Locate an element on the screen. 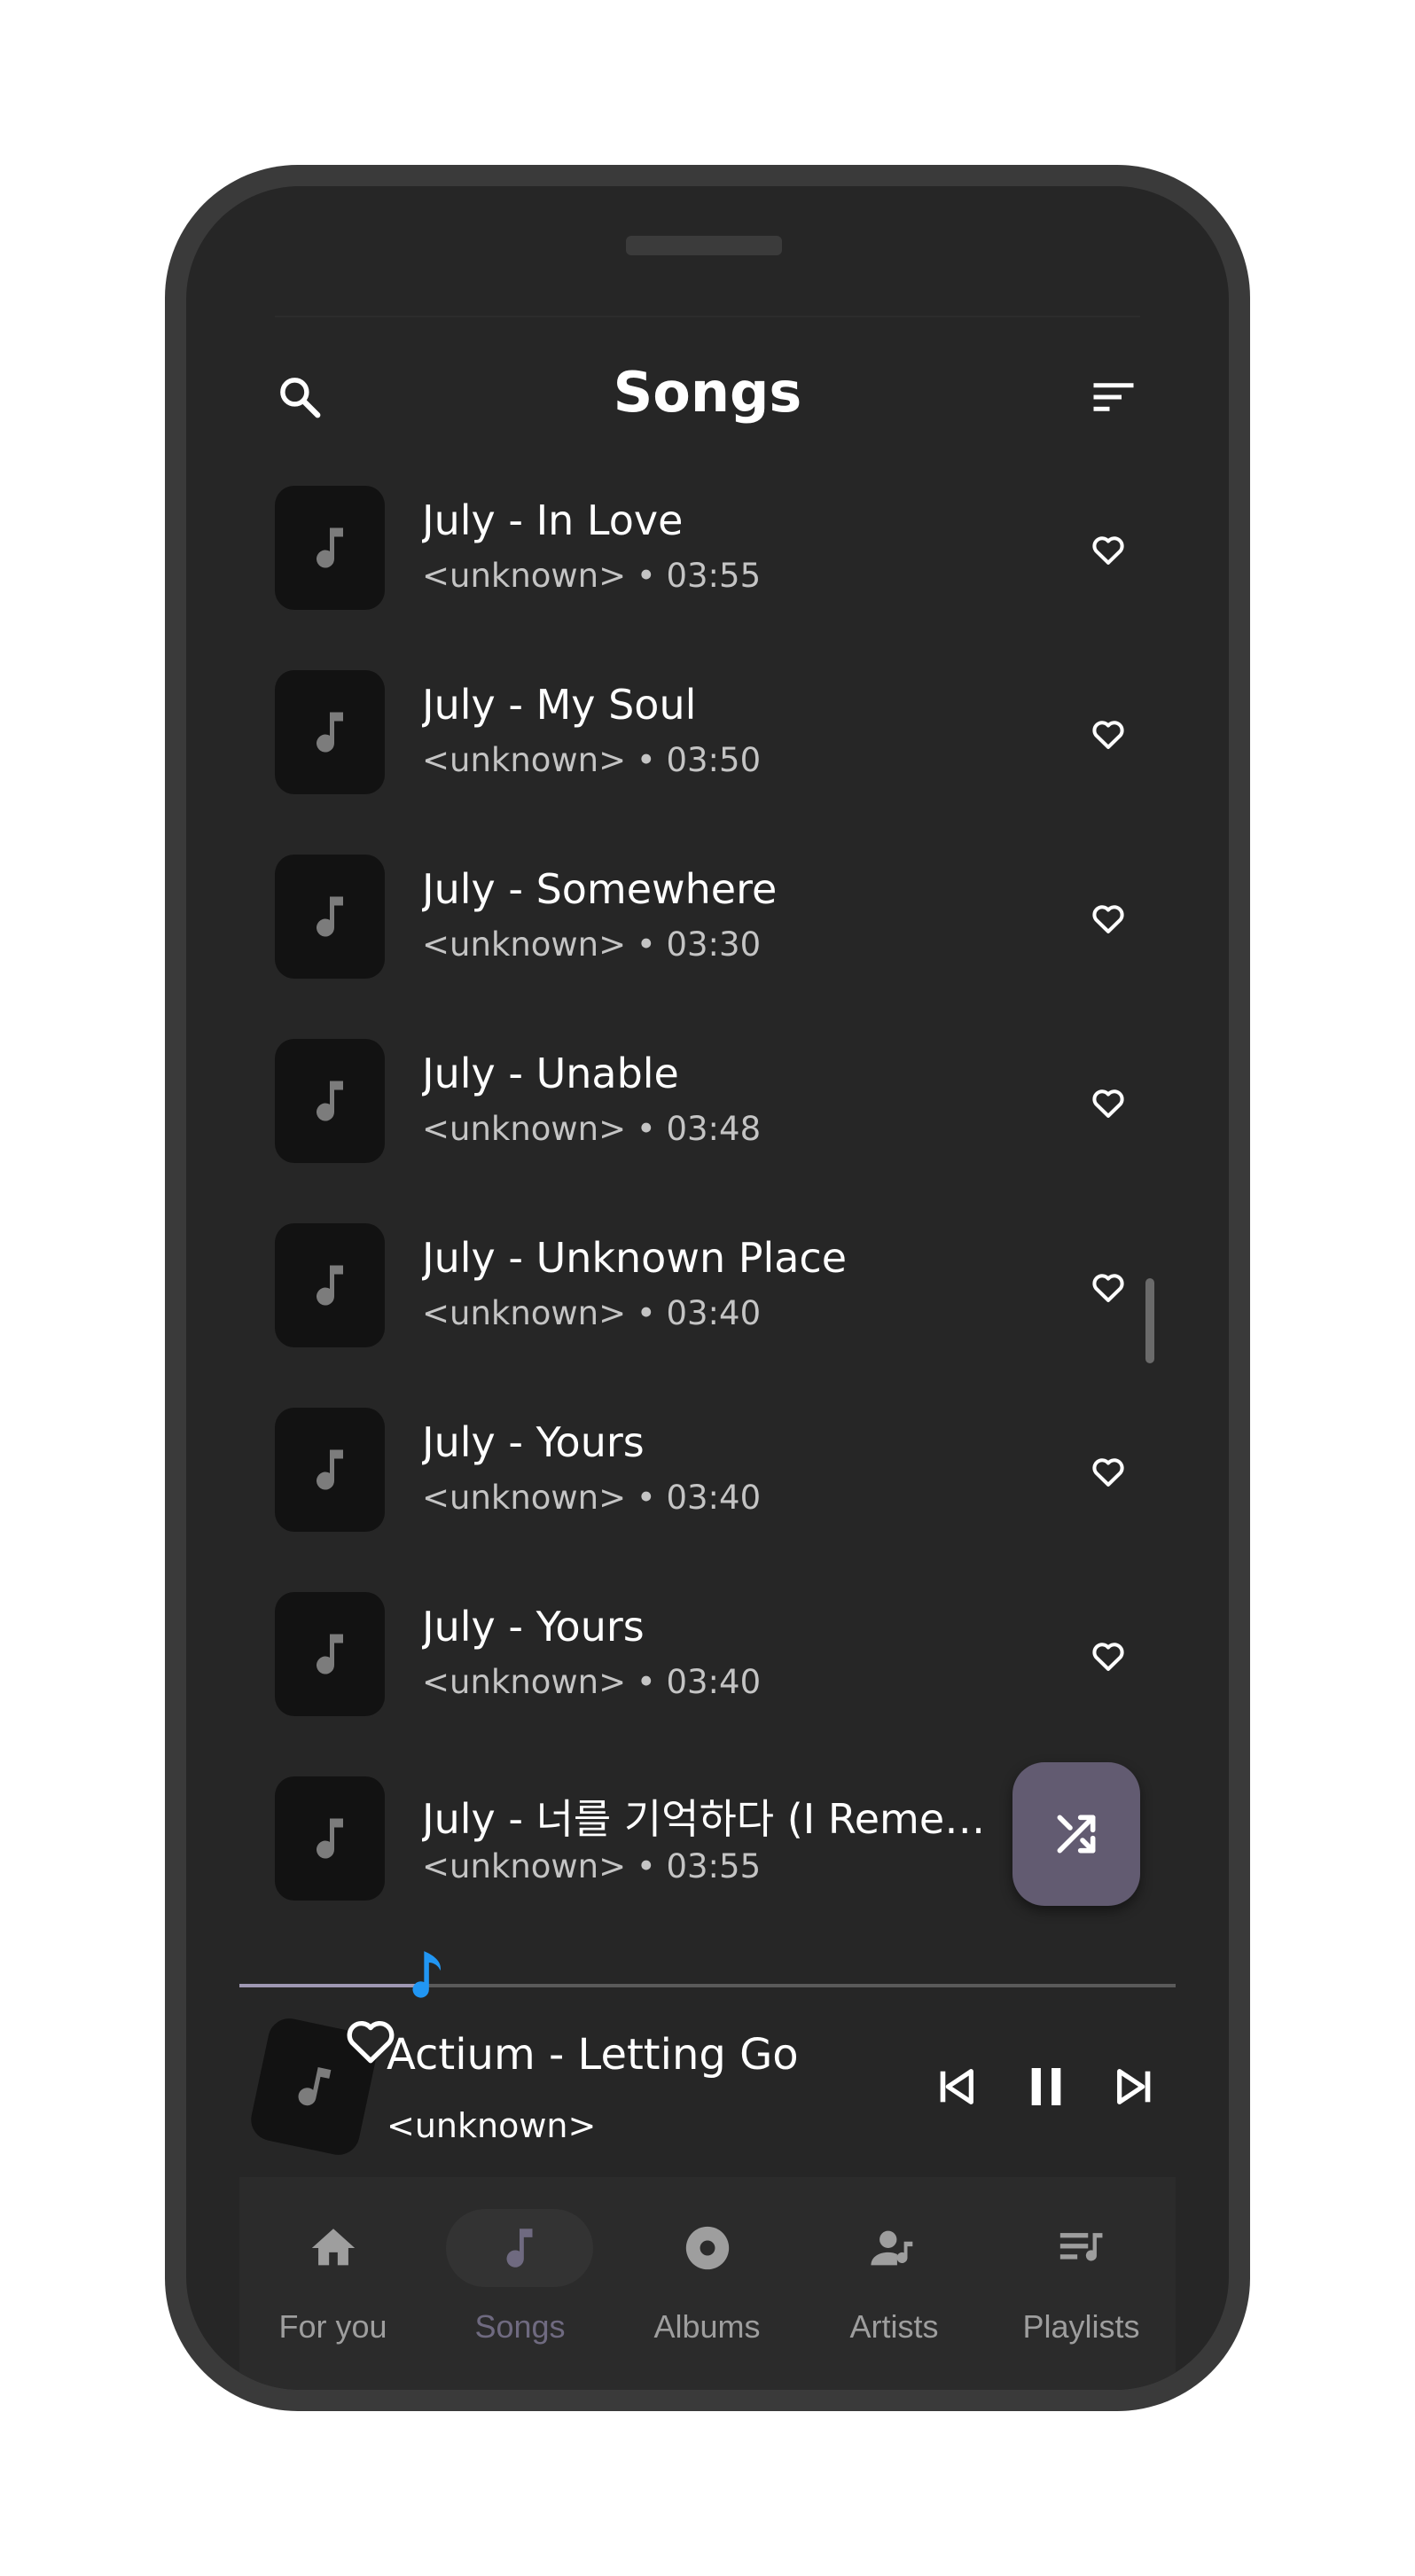 This screenshot has height=2576, width=1415. sort-button is located at coordinates (1113, 397).